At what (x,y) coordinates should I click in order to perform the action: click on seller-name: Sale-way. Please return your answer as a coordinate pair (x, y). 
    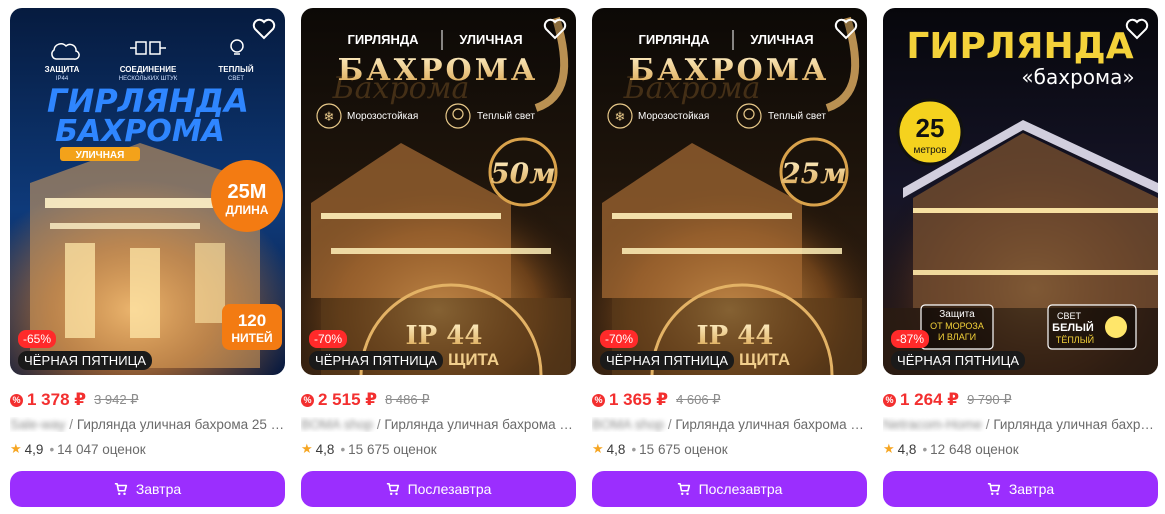
    Looking at the image, I should click on (38, 424).